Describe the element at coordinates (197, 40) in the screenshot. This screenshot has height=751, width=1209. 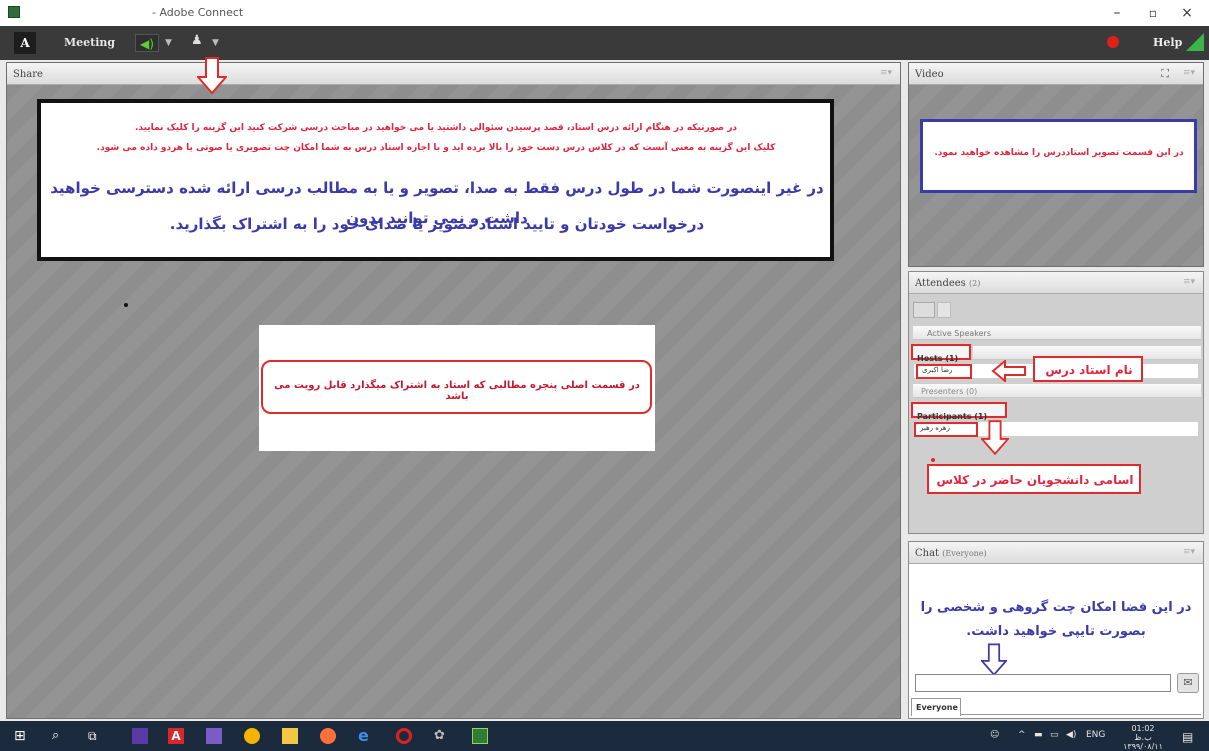
I see `raise-hand-icon: ♟` at that location.